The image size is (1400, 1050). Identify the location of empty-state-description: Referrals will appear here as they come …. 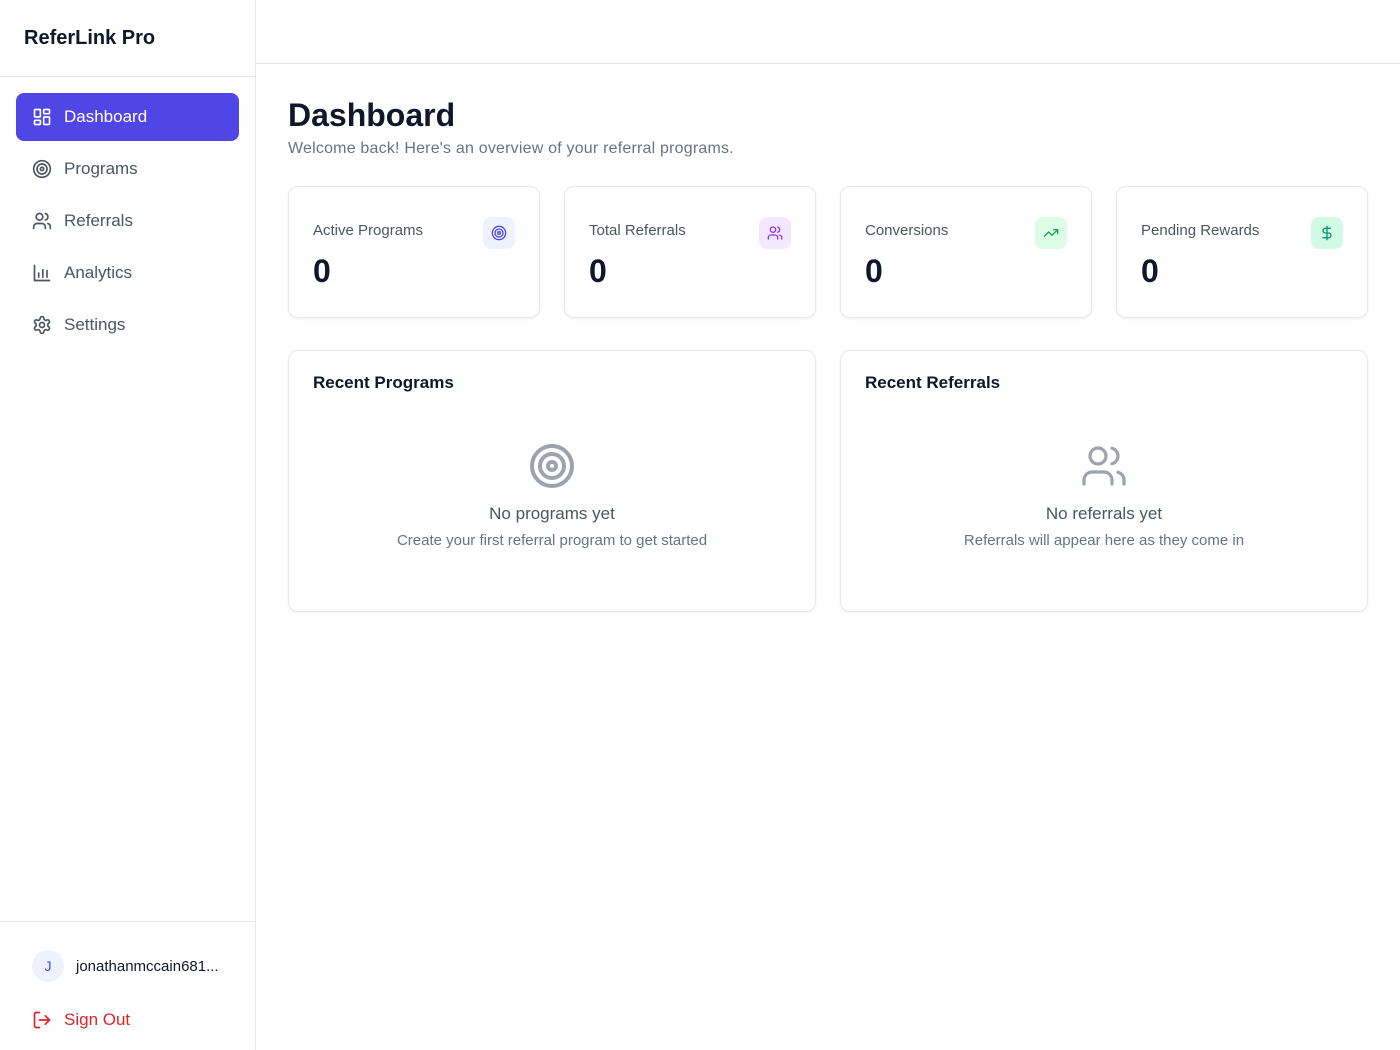
(1104, 540).